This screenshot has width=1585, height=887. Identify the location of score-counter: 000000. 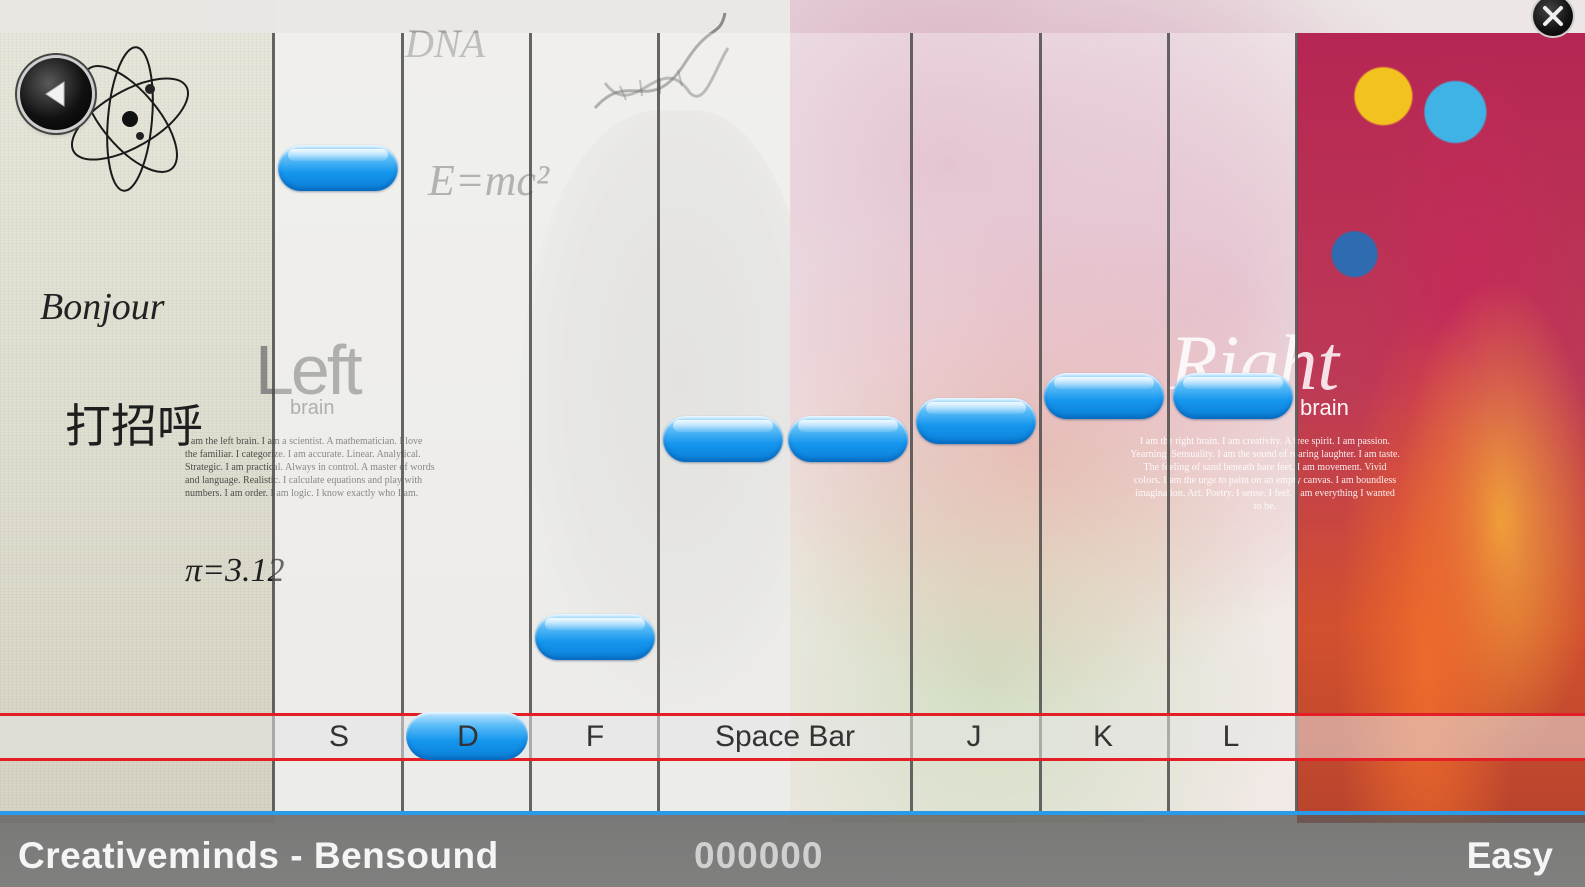
(759, 855).